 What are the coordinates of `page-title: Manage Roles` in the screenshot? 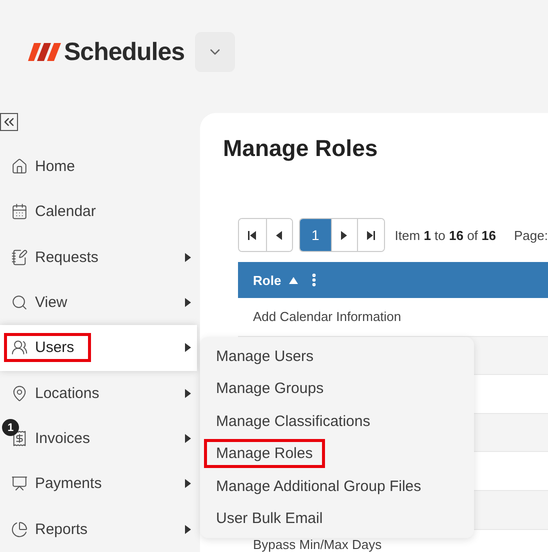 It's located at (301, 148).